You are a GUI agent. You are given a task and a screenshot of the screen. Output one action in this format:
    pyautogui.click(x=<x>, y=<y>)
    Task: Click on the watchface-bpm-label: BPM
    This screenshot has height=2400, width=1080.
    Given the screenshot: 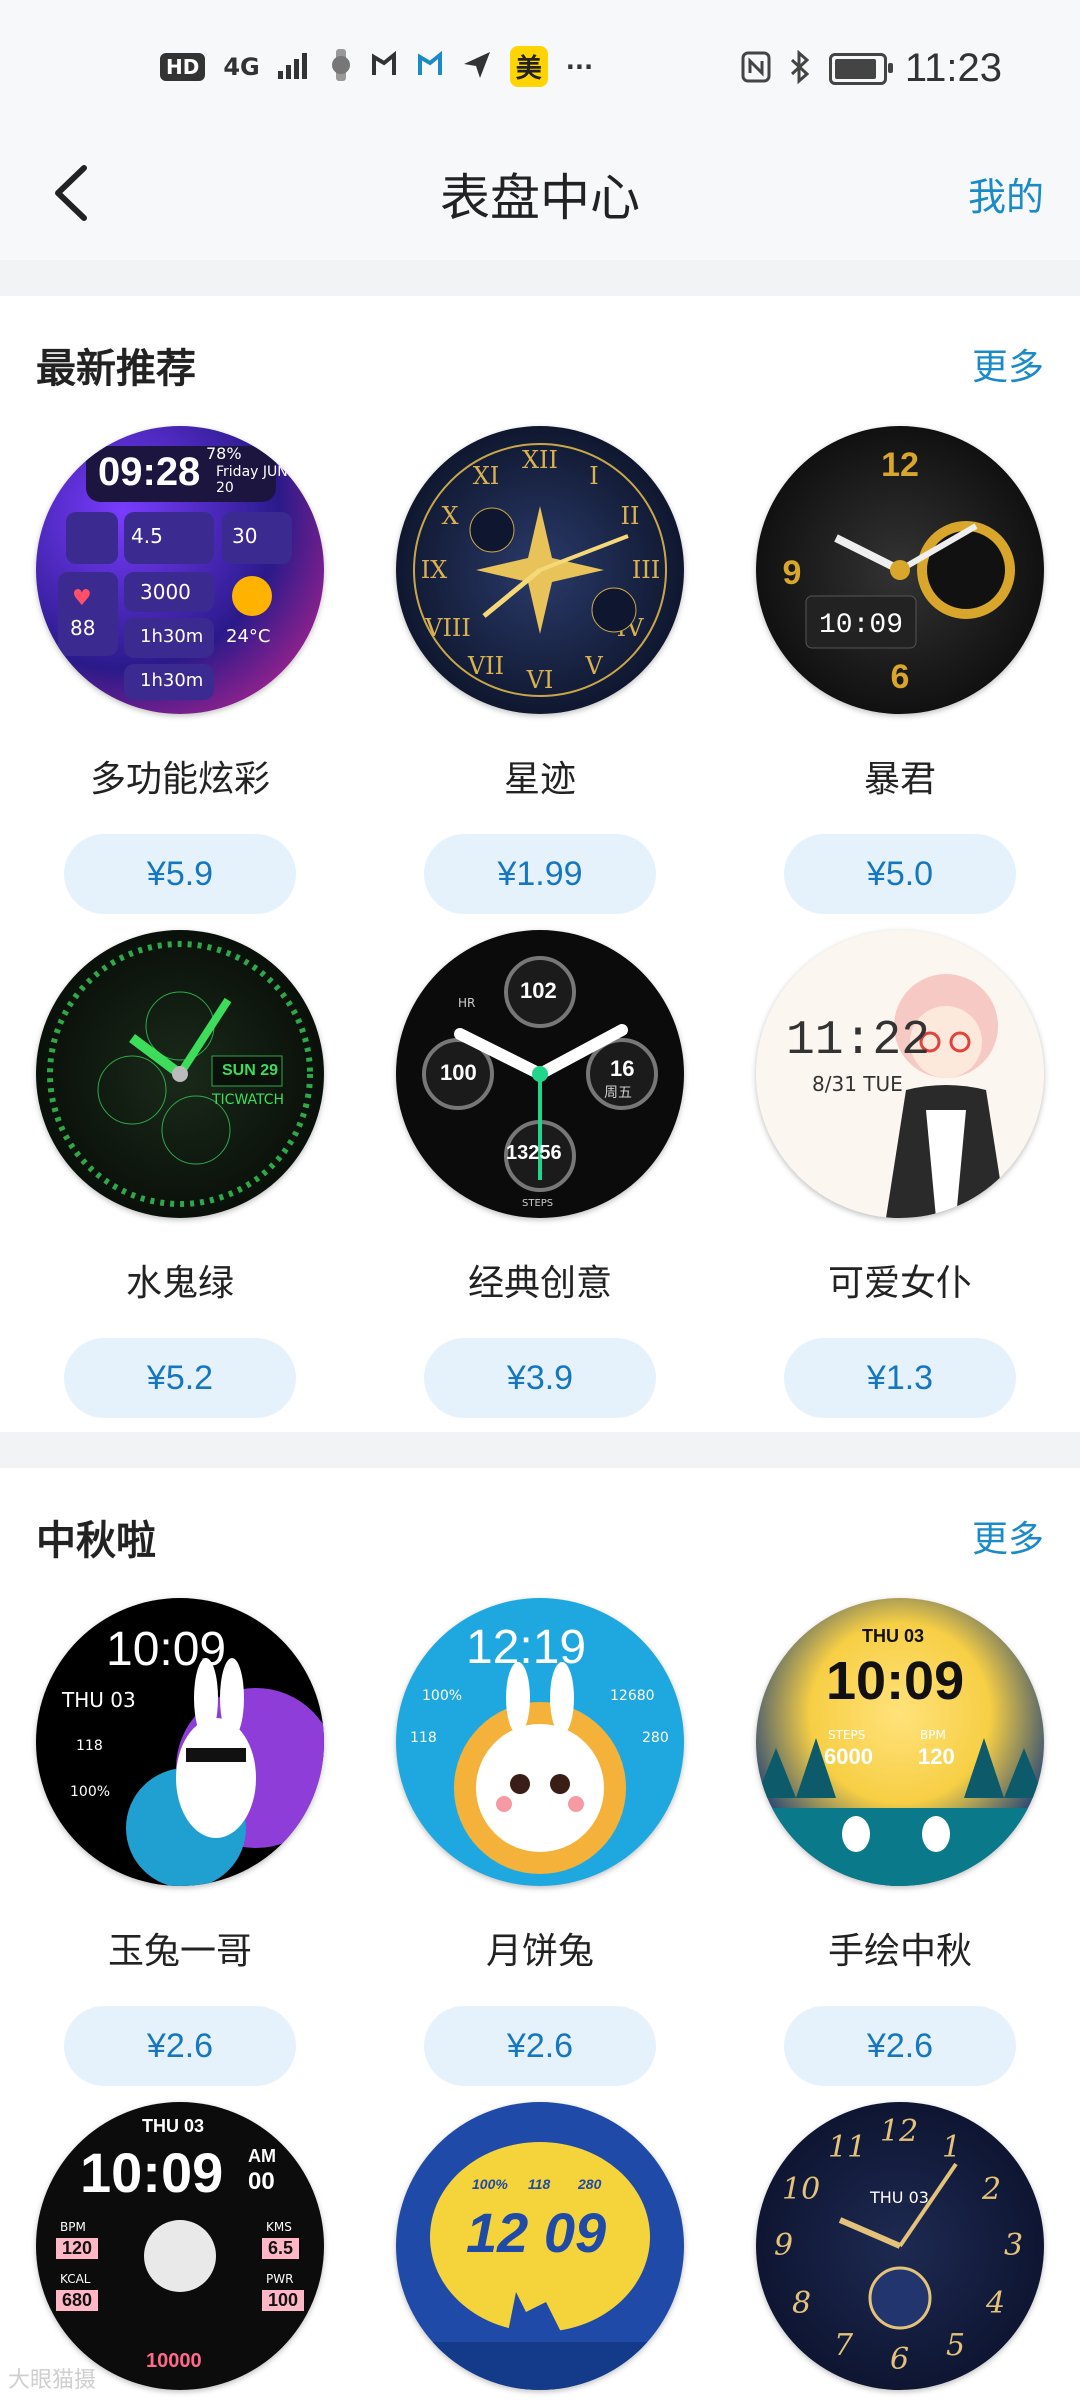 What is the action you would take?
    pyautogui.click(x=933, y=1735)
    